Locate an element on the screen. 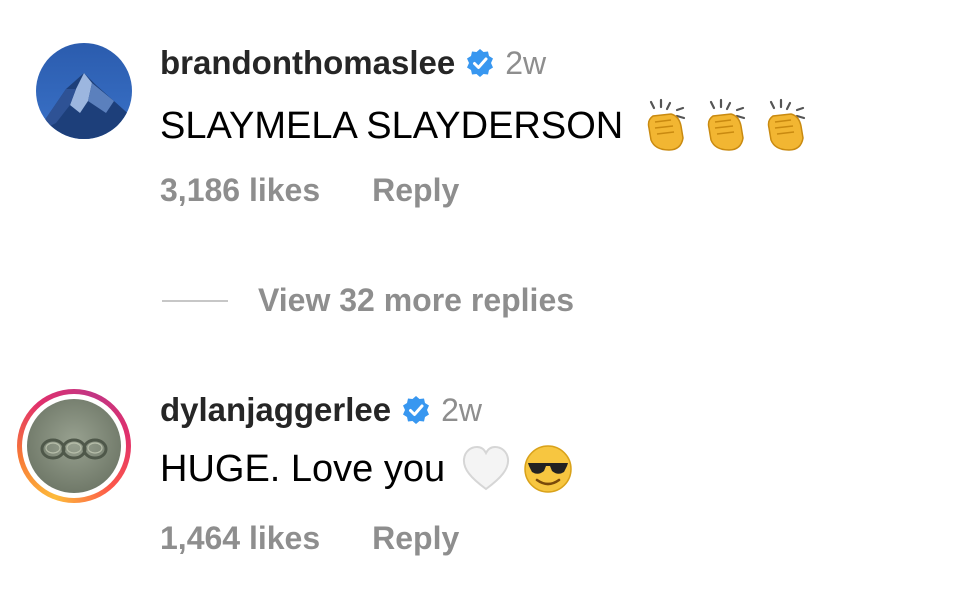  comment-body: HUGE. Love you is located at coordinates (366, 469).